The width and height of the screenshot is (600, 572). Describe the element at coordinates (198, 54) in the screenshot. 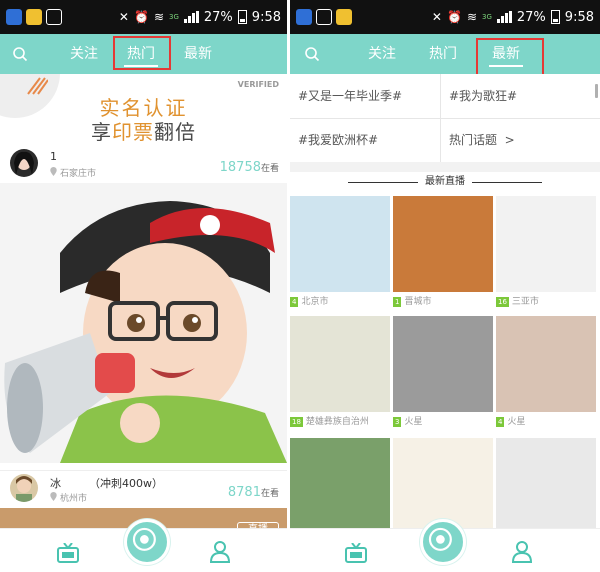

I see `tab-latest: 最新` at that location.